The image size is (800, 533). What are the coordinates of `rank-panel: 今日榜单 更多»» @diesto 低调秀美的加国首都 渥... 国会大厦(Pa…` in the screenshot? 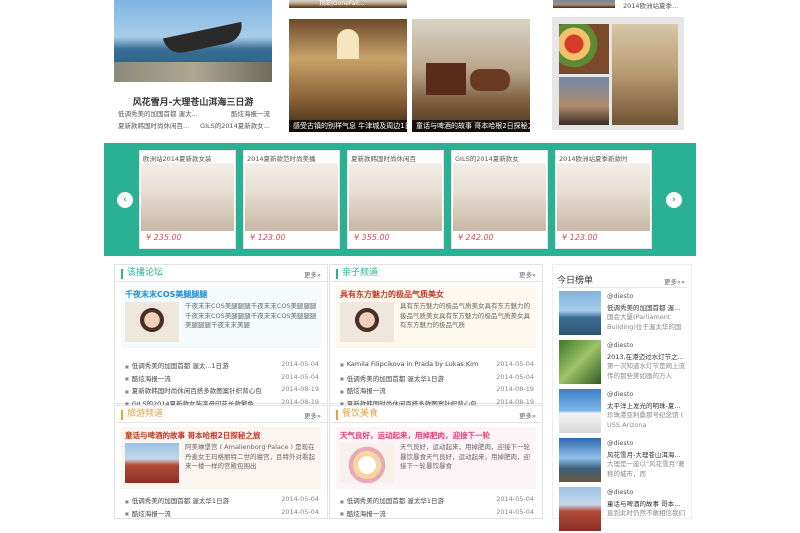 It's located at (622, 397).